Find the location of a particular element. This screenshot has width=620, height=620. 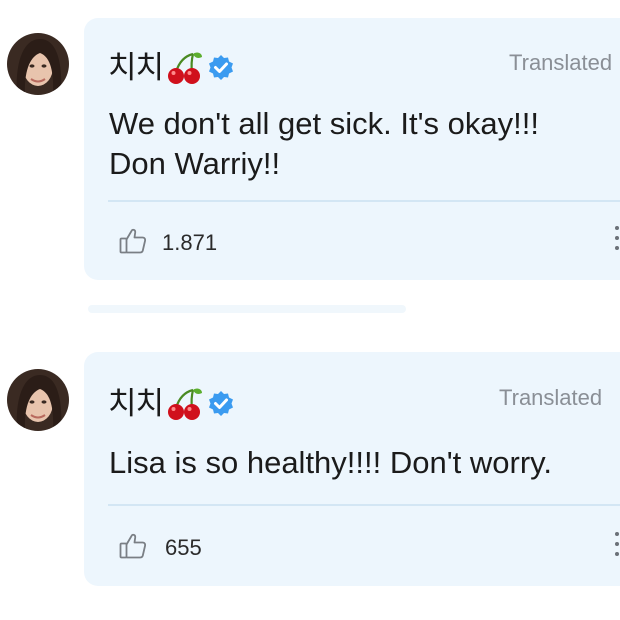

comment-text: Lisa is so healthy!!!! Don't worry. is located at coordinates (330, 463).